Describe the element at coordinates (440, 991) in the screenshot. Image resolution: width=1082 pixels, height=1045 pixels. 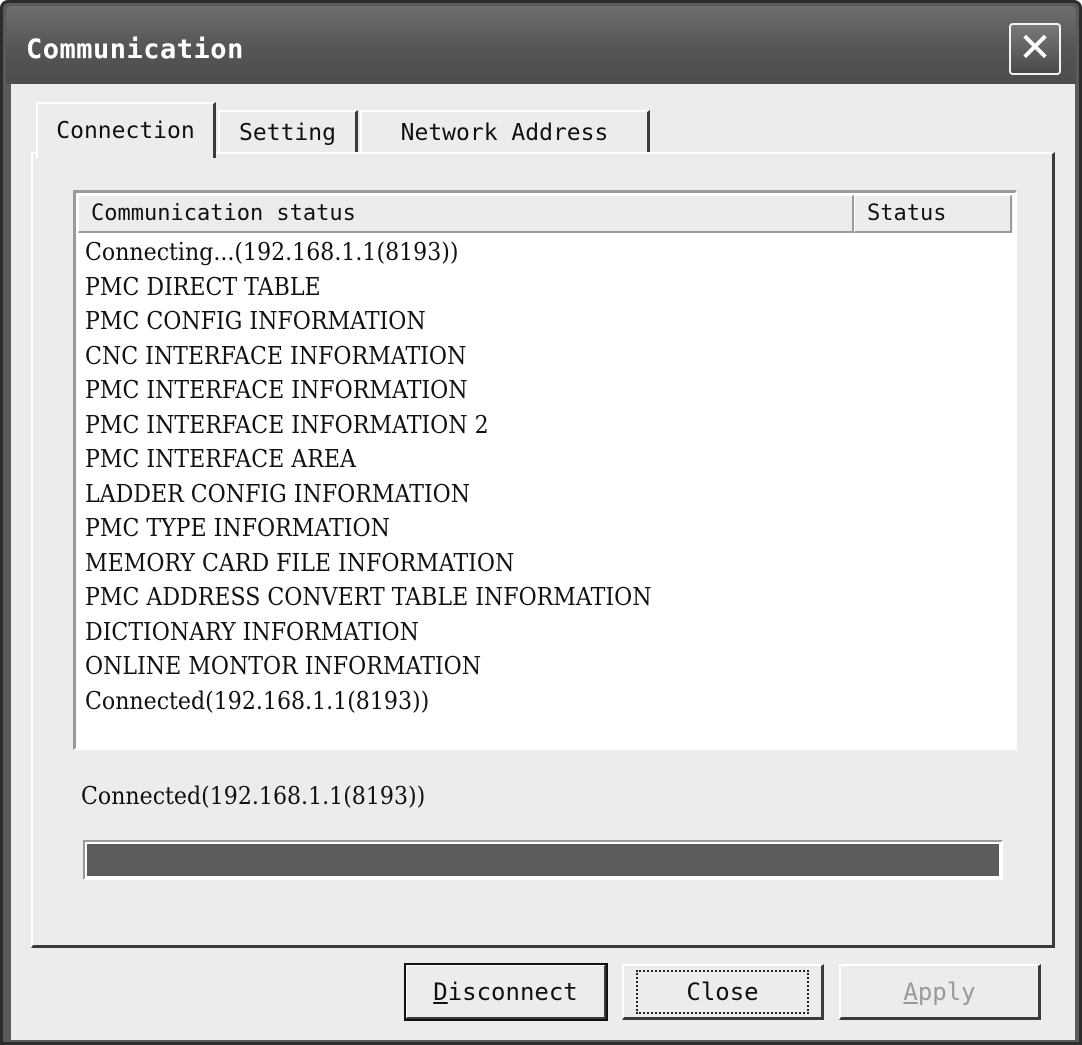
I see `disconnect-mnemonic: D` at that location.